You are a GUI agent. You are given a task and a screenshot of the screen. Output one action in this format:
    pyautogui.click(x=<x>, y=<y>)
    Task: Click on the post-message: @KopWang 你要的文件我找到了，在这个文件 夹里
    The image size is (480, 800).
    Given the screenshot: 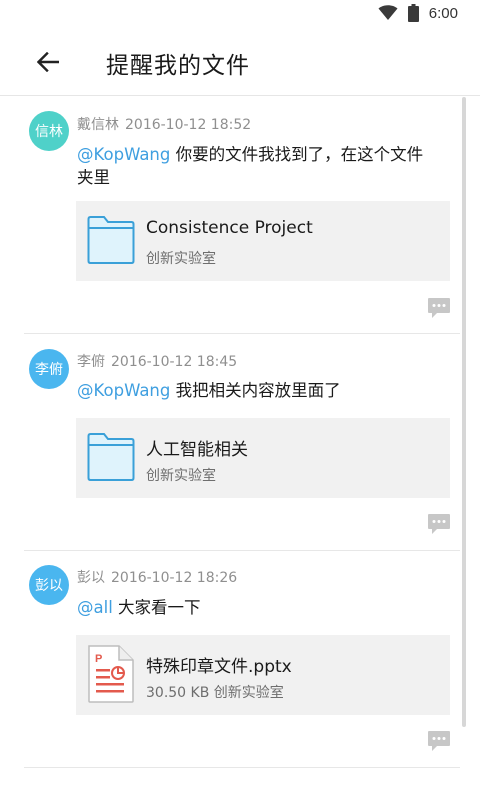 What is the action you would take?
    pyautogui.click(x=267, y=166)
    